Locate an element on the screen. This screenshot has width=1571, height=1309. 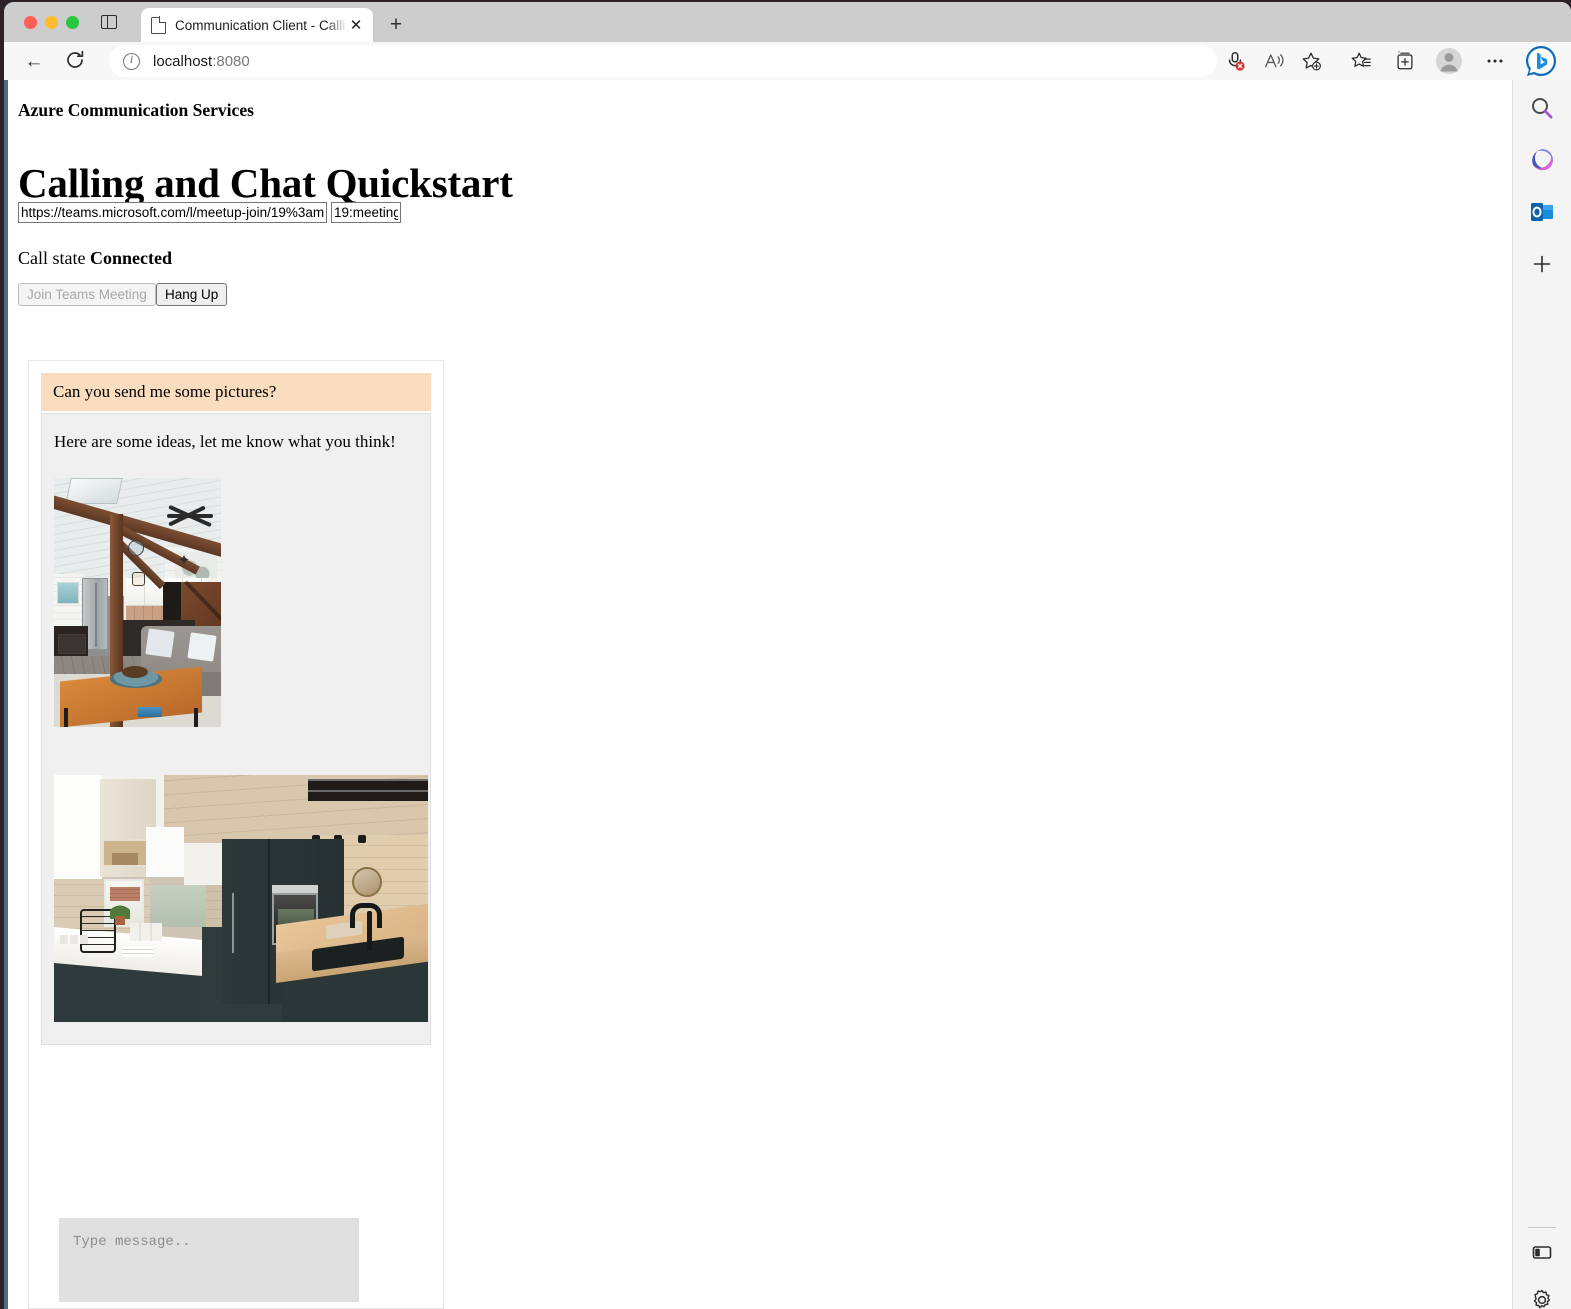
url-host: localhost is located at coordinates (183, 61).